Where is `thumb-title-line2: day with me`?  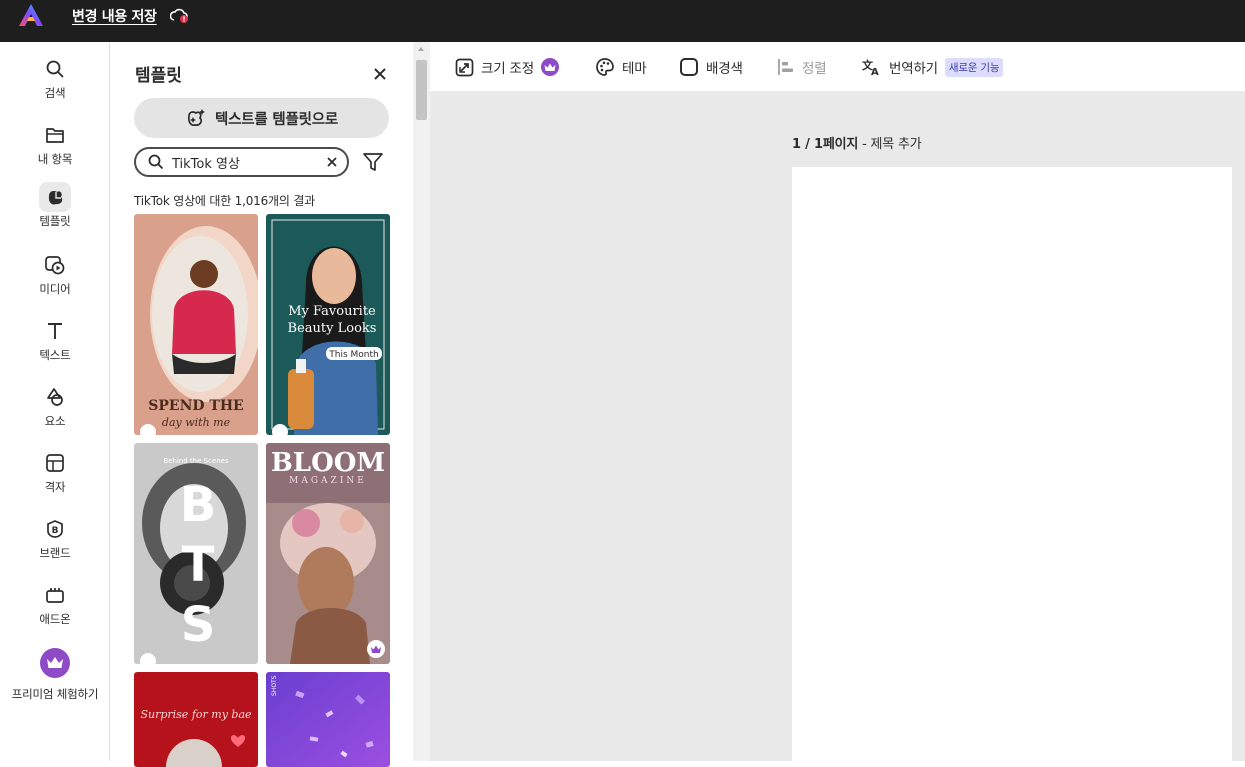 thumb-title-line2: day with me is located at coordinates (196, 422).